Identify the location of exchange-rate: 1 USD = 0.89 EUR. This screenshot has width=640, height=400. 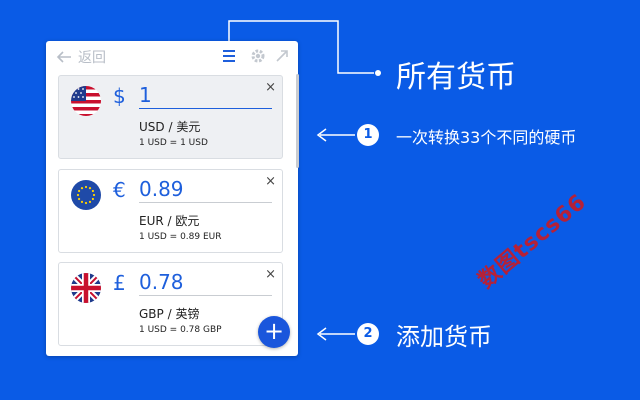
(180, 237).